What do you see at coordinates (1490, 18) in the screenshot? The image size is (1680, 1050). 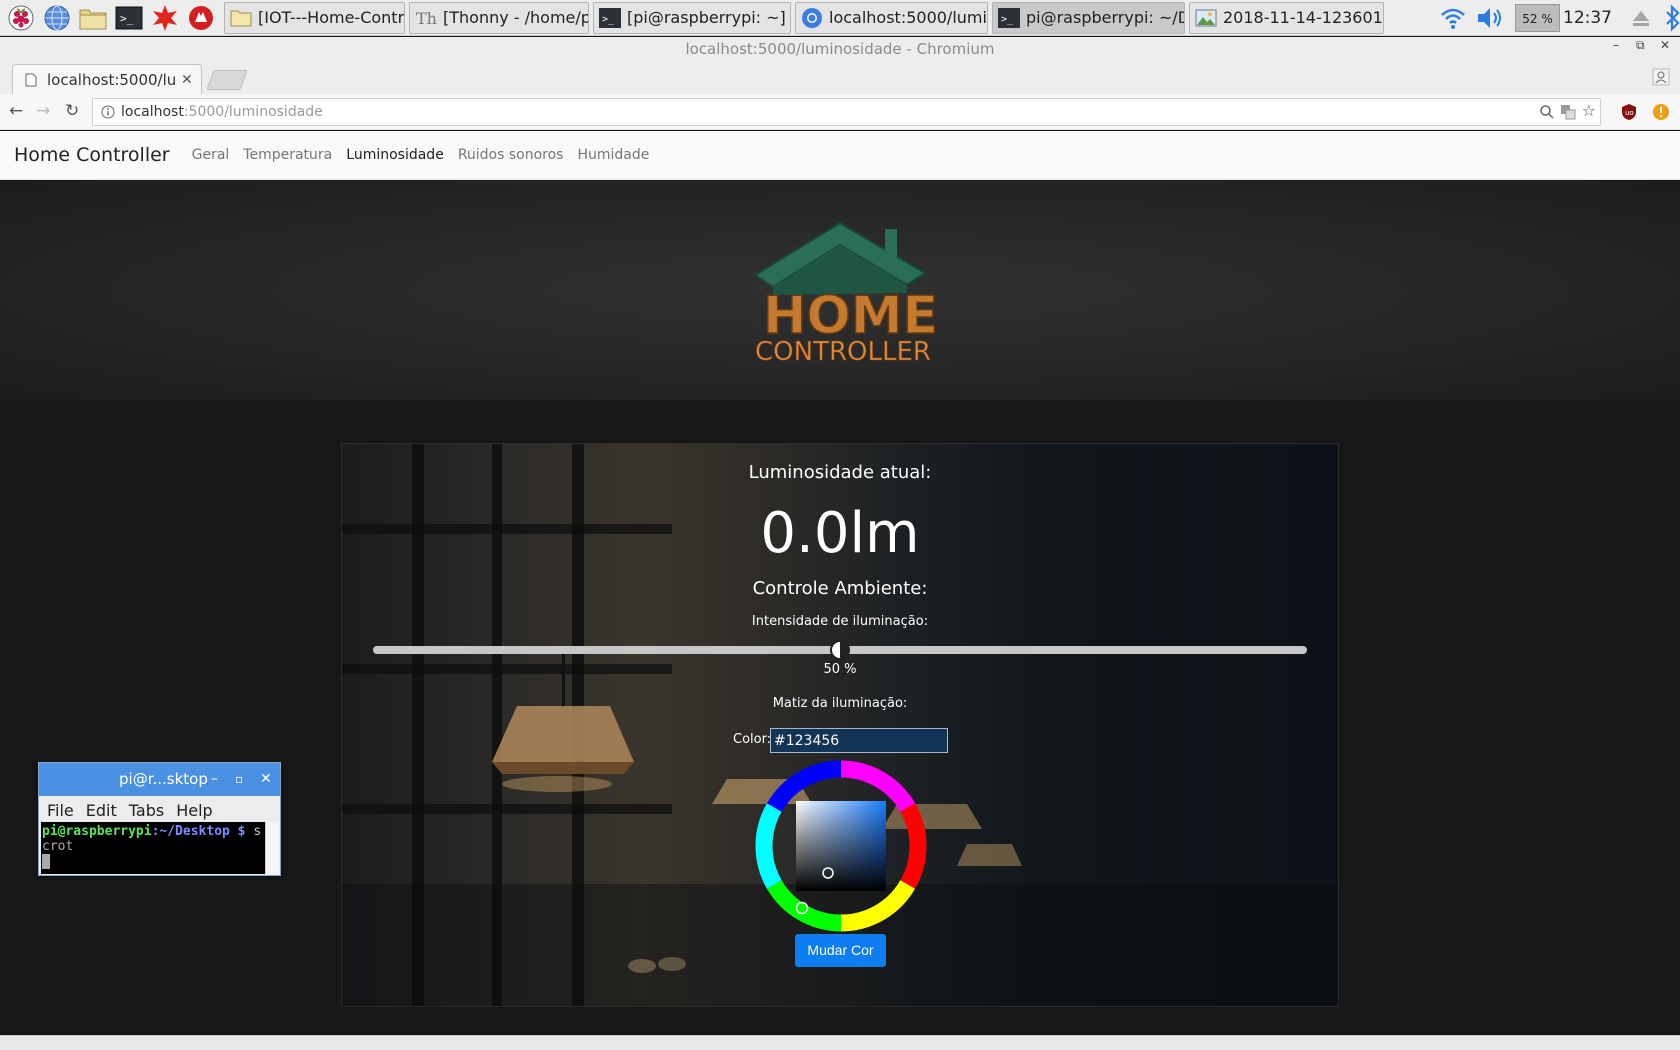 I see `volume-icon` at bounding box center [1490, 18].